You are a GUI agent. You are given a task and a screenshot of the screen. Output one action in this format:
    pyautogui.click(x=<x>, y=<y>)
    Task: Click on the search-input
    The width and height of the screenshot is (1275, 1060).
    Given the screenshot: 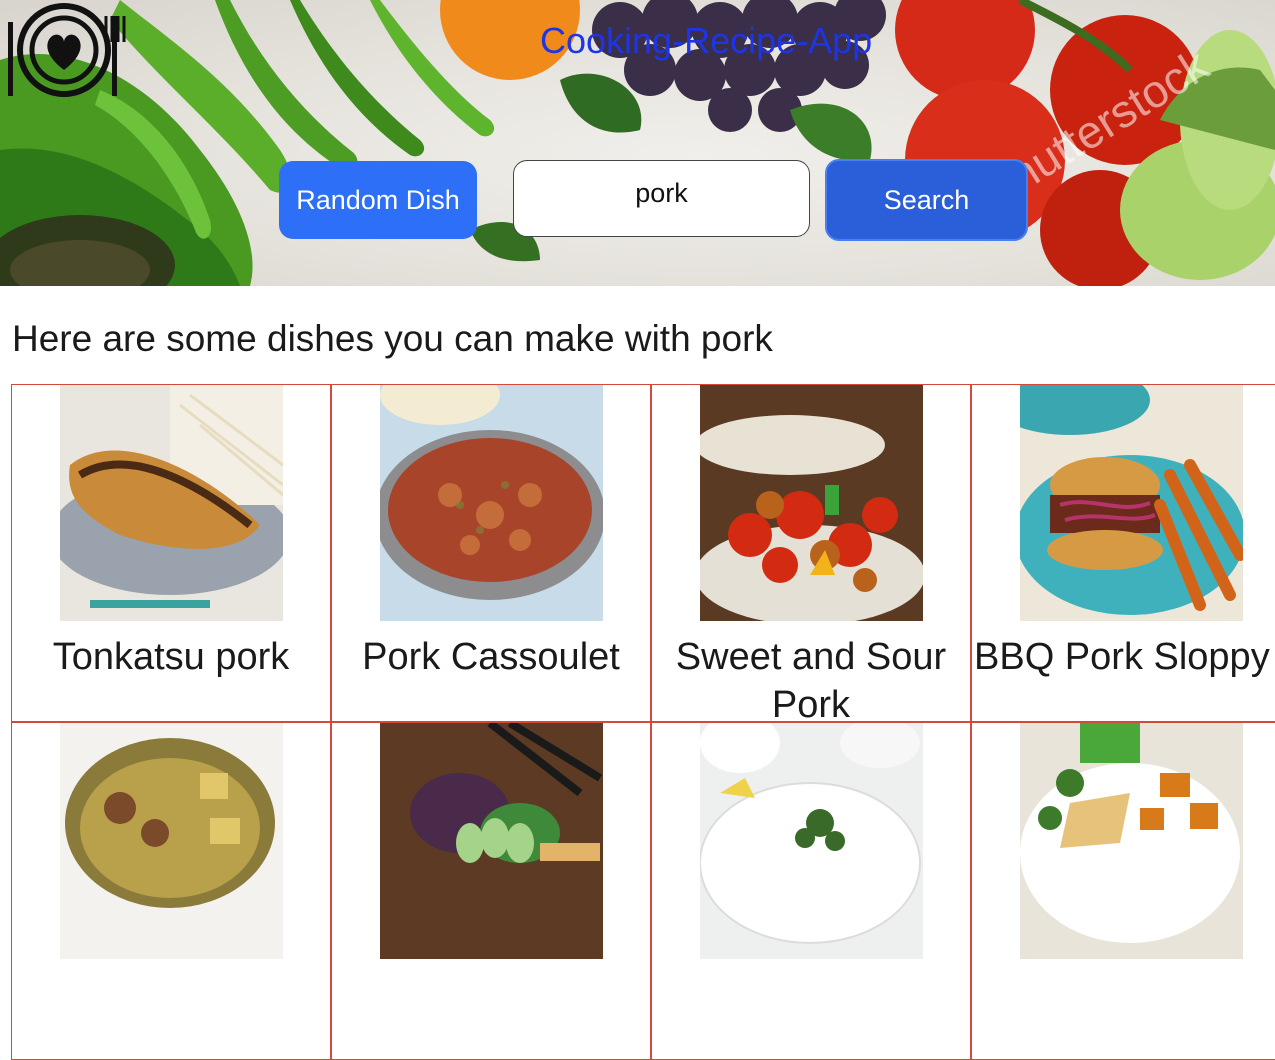 What is the action you would take?
    pyautogui.click(x=661, y=198)
    